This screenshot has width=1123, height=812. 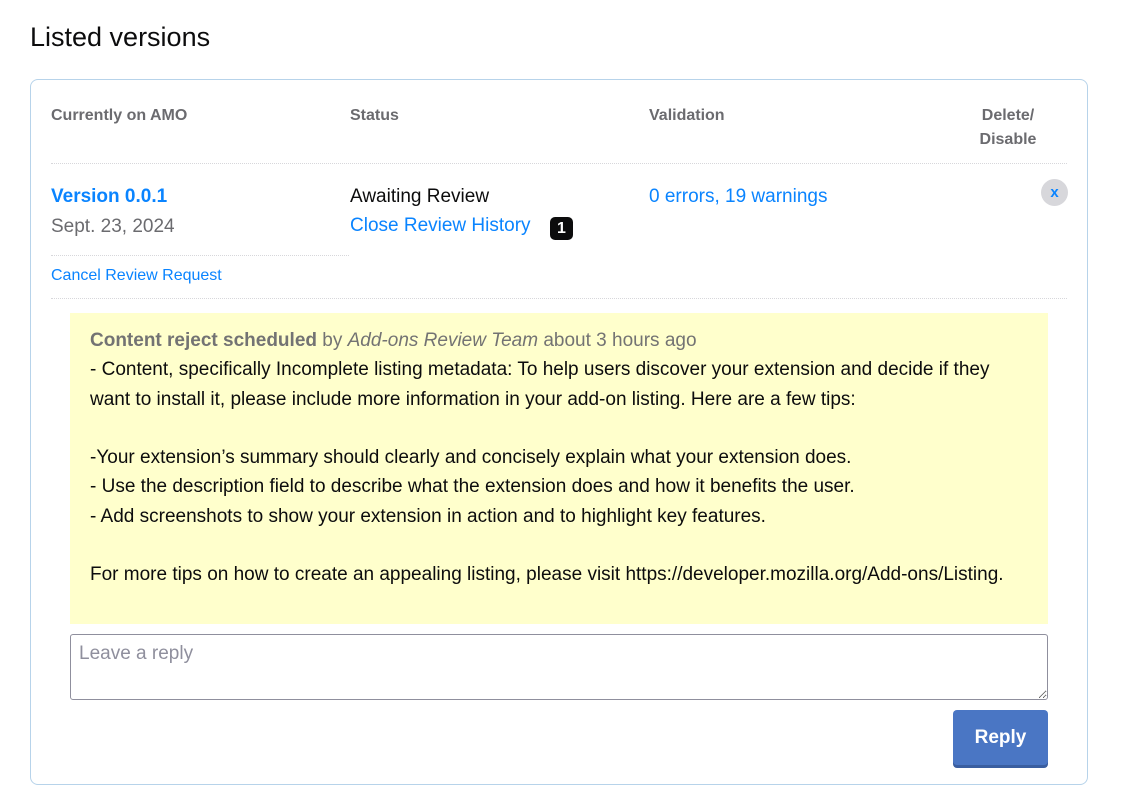 What do you see at coordinates (559, 298) in the screenshot?
I see `row-divider` at bounding box center [559, 298].